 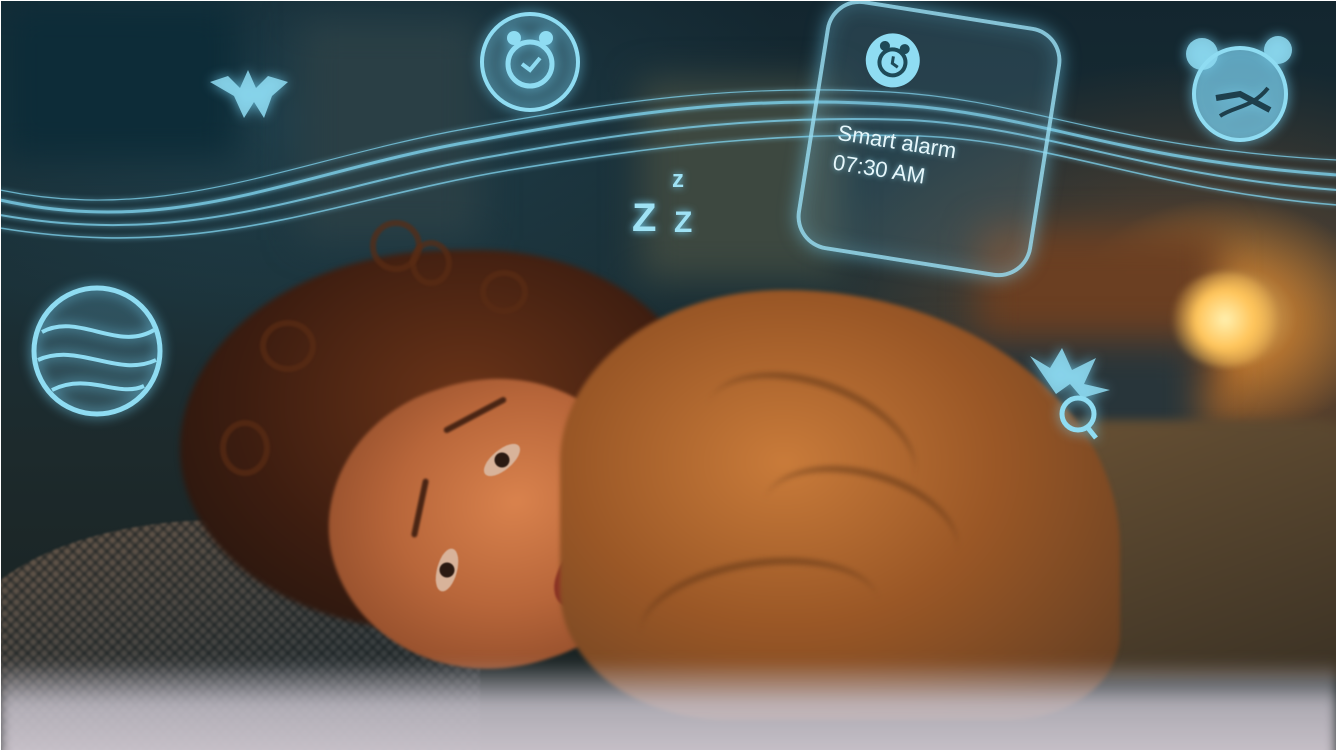 What do you see at coordinates (678, 179) in the screenshot?
I see `sleep-z-tiny: z` at bounding box center [678, 179].